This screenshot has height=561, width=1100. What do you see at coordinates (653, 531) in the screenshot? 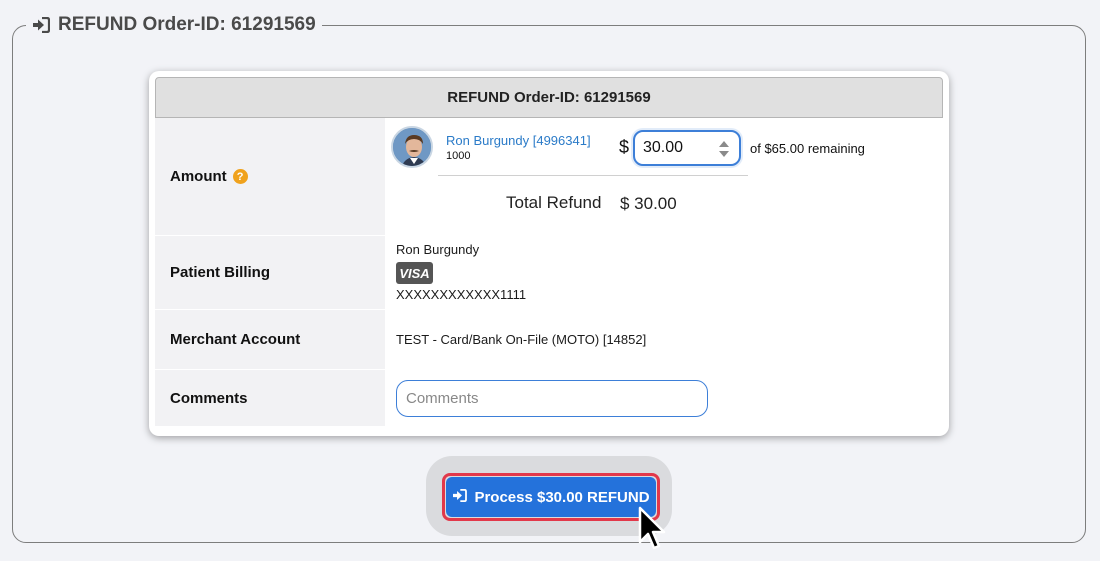
I see `mouse-cursor-icon` at bounding box center [653, 531].